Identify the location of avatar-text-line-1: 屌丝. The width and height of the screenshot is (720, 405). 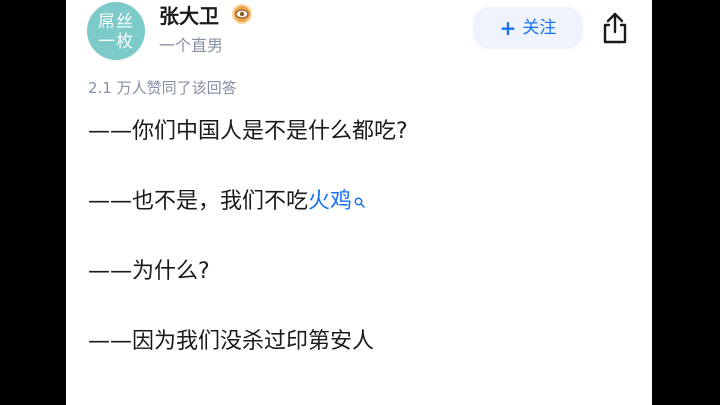
(116, 22).